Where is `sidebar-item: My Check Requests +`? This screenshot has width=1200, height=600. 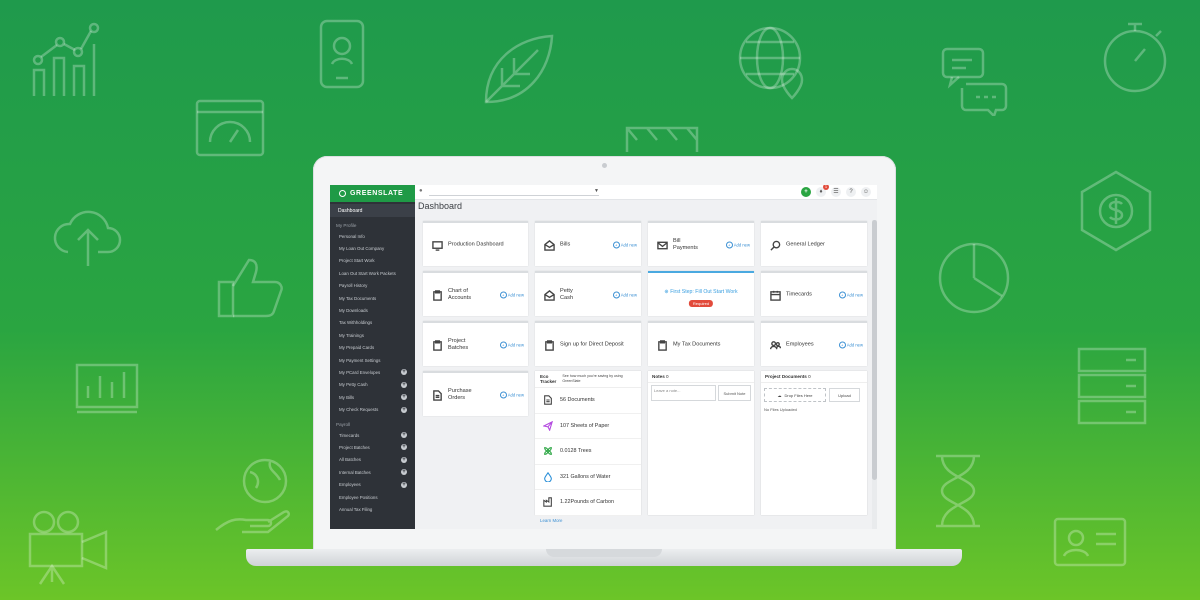 sidebar-item: My Check Requests + is located at coordinates (372, 409).